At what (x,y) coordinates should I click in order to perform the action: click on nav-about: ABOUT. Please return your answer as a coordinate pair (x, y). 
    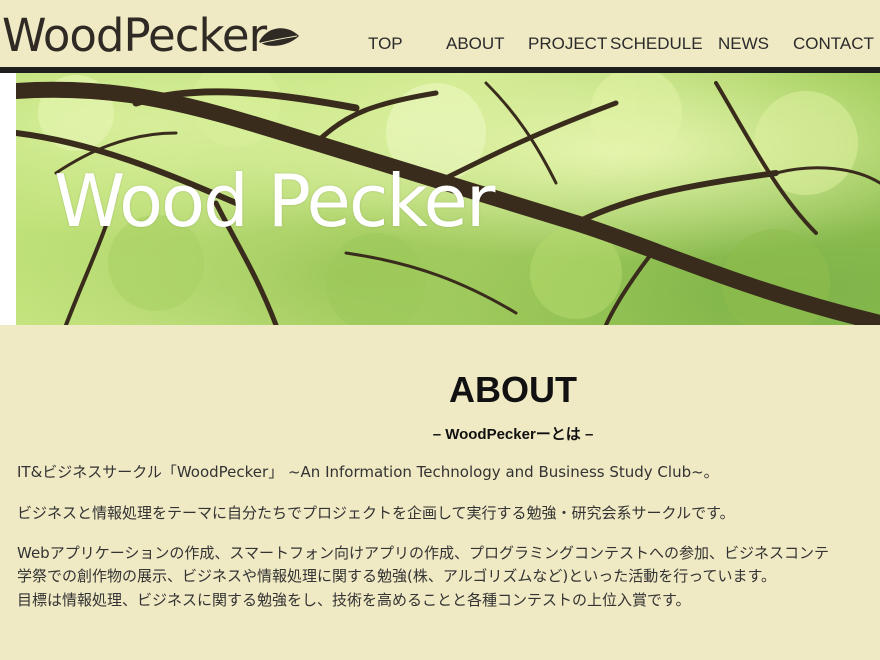
    Looking at the image, I should click on (475, 44).